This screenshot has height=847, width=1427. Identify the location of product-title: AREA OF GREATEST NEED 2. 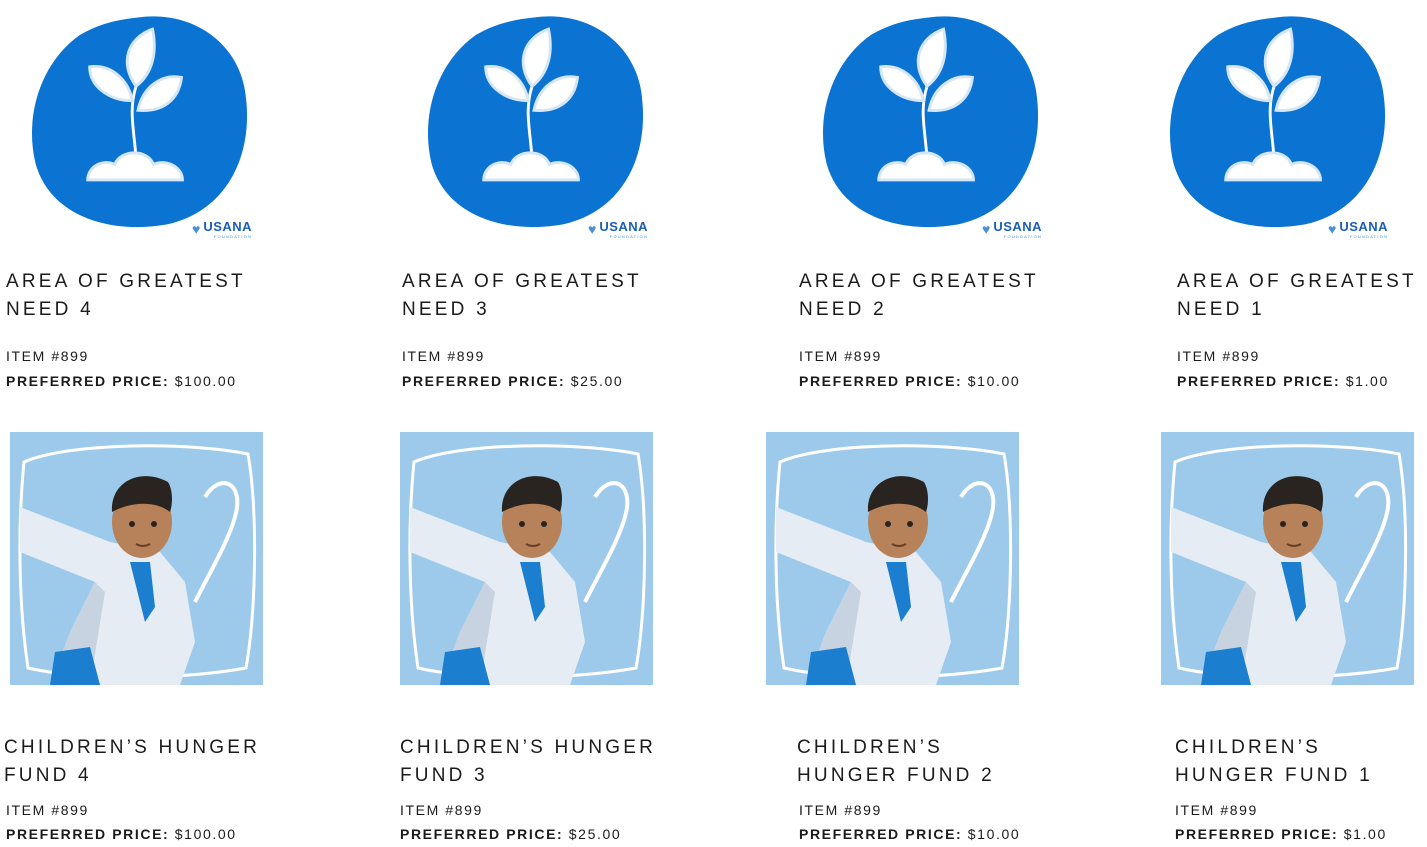
(919, 296).